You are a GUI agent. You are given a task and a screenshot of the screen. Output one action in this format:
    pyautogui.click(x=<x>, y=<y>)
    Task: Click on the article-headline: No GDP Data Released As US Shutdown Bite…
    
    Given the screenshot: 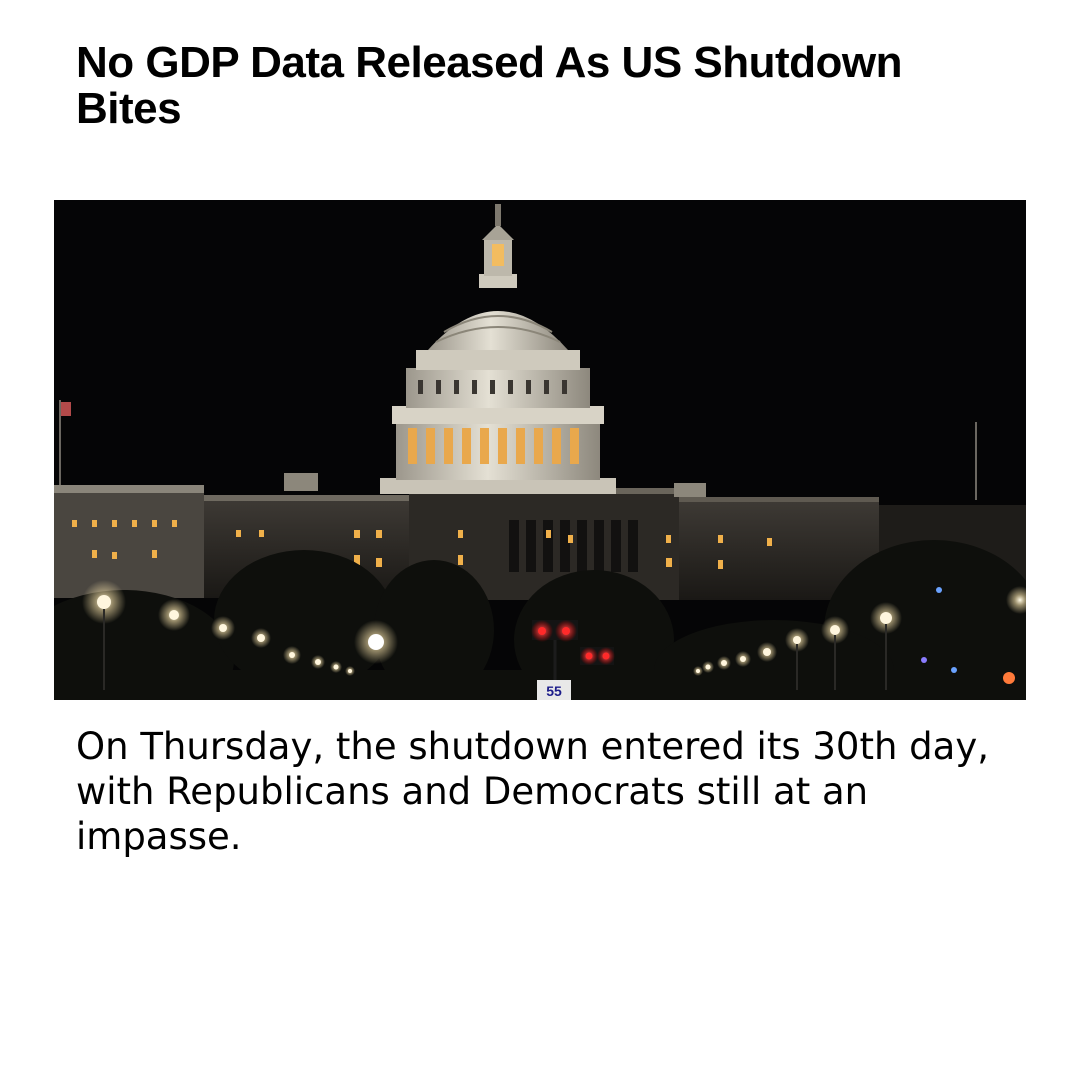 What is the action you would take?
    pyautogui.click(x=489, y=85)
    